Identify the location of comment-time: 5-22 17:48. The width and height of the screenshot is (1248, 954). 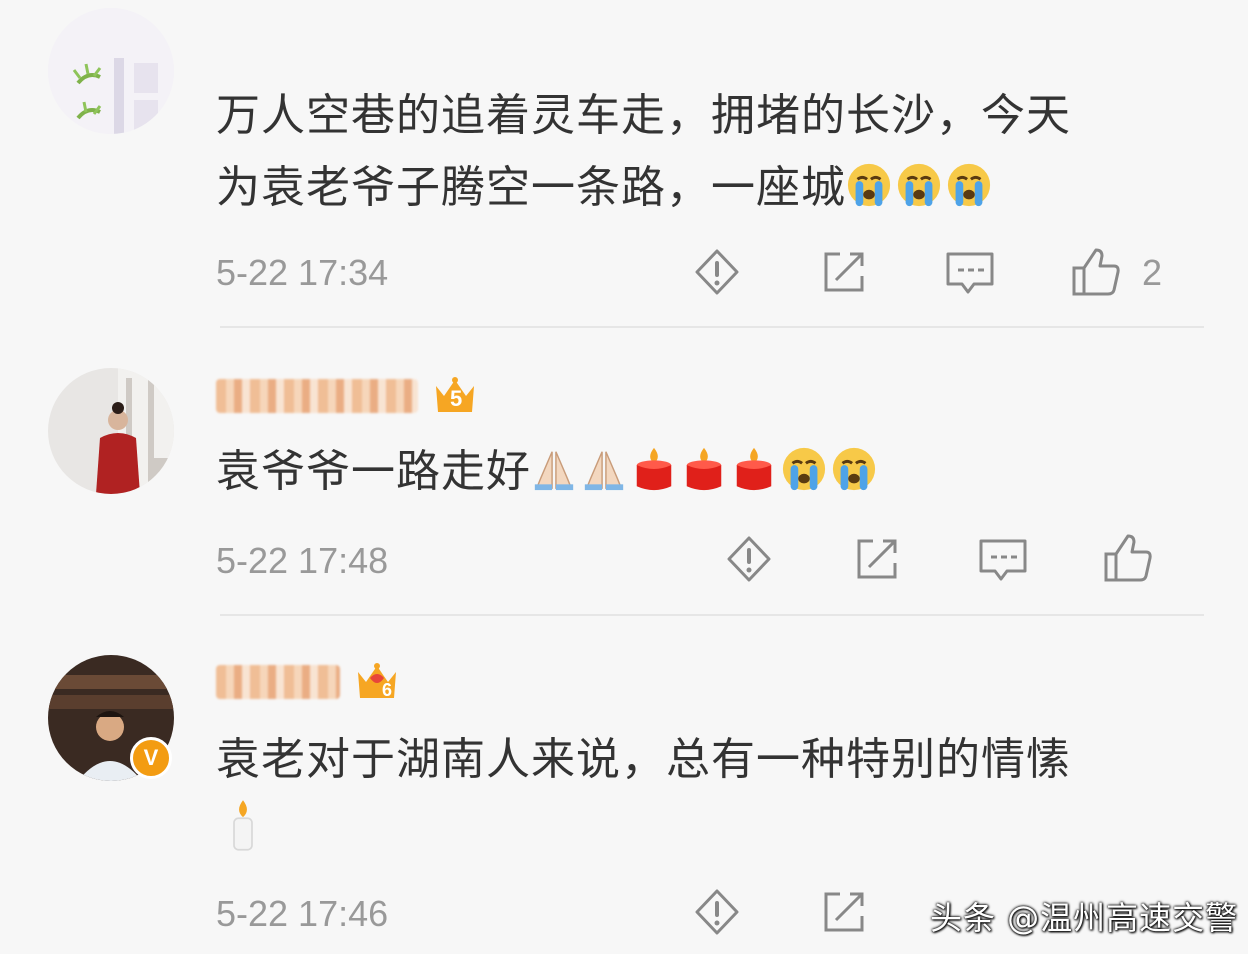
(302, 560).